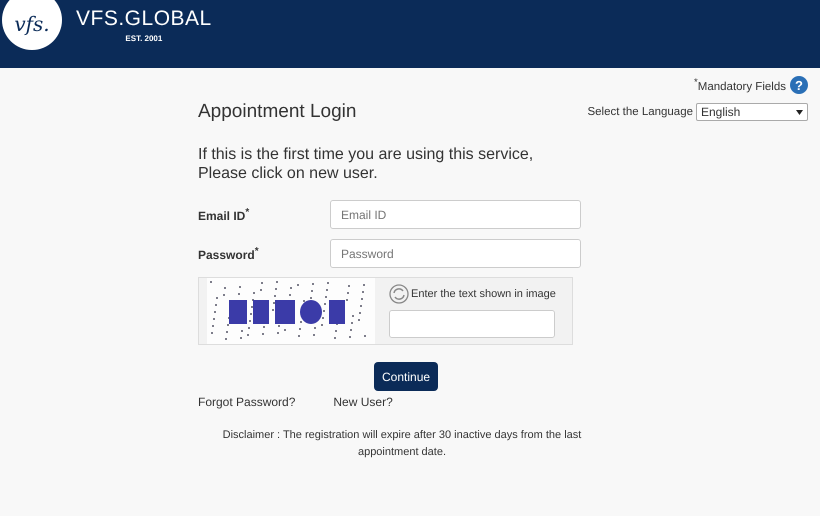 Image resolution: width=820 pixels, height=516 pixels. I want to click on brand-tagline: EST. 2001, so click(143, 38).